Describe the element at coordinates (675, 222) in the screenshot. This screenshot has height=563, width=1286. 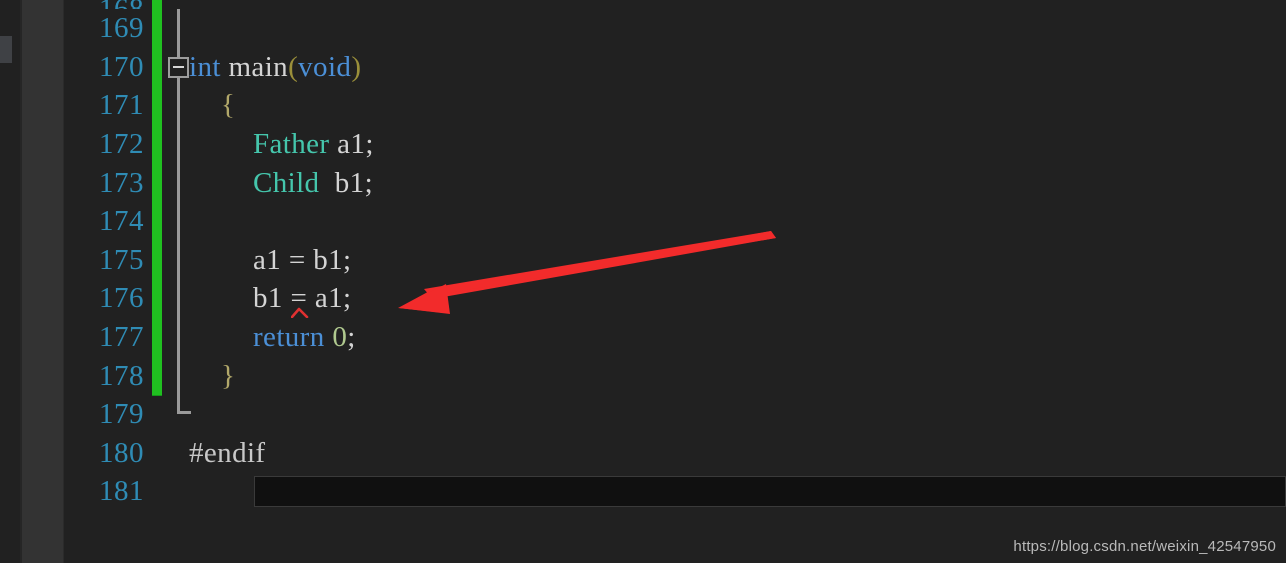
I see `code-line: 174` at that location.